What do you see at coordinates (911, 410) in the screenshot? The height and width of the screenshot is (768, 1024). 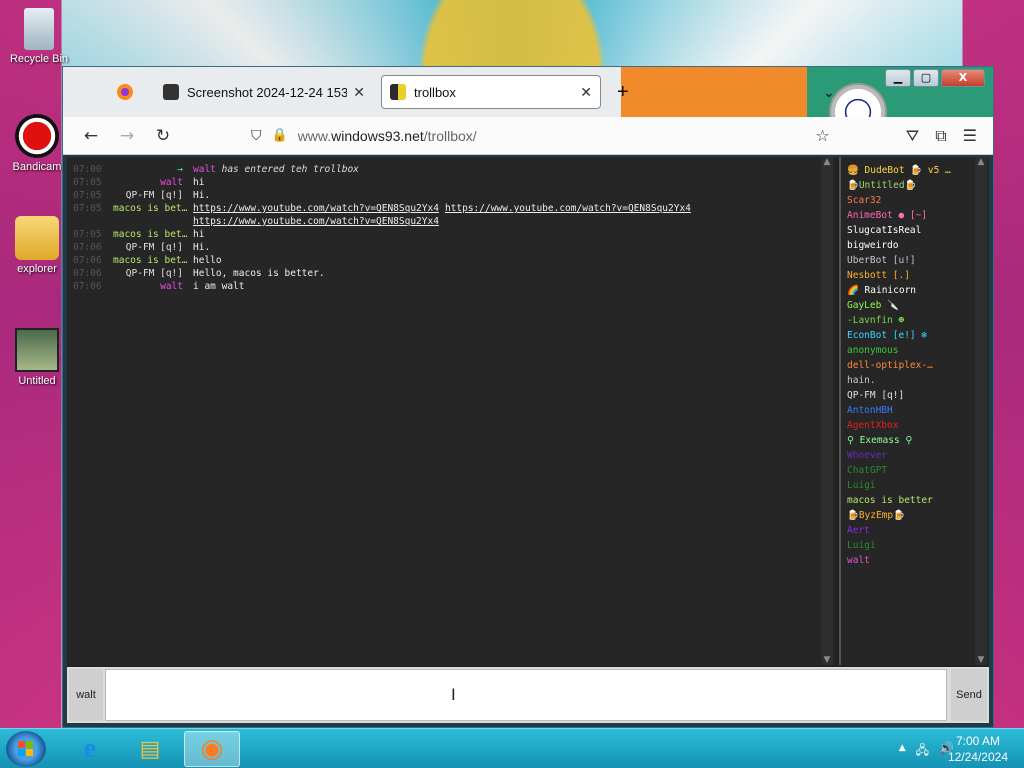 I see `user-list-item: AntonHBH` at bounding box center [911, 410].